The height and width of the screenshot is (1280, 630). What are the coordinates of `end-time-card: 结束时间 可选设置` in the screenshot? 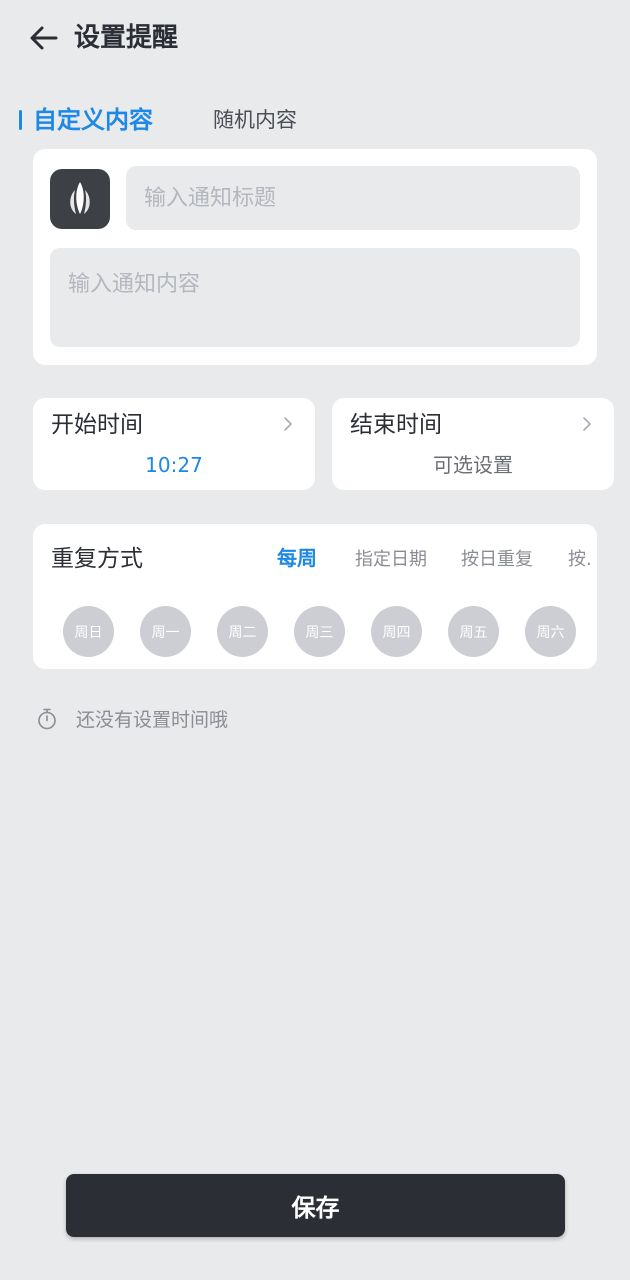 It's located at (473, 444).